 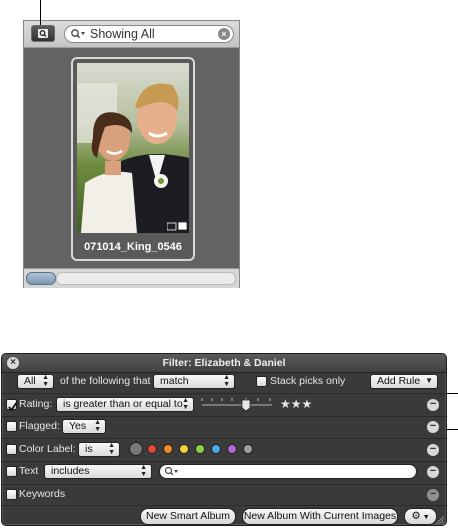 I want to click on scrollbar-thumb, so click(x=41, y=278).